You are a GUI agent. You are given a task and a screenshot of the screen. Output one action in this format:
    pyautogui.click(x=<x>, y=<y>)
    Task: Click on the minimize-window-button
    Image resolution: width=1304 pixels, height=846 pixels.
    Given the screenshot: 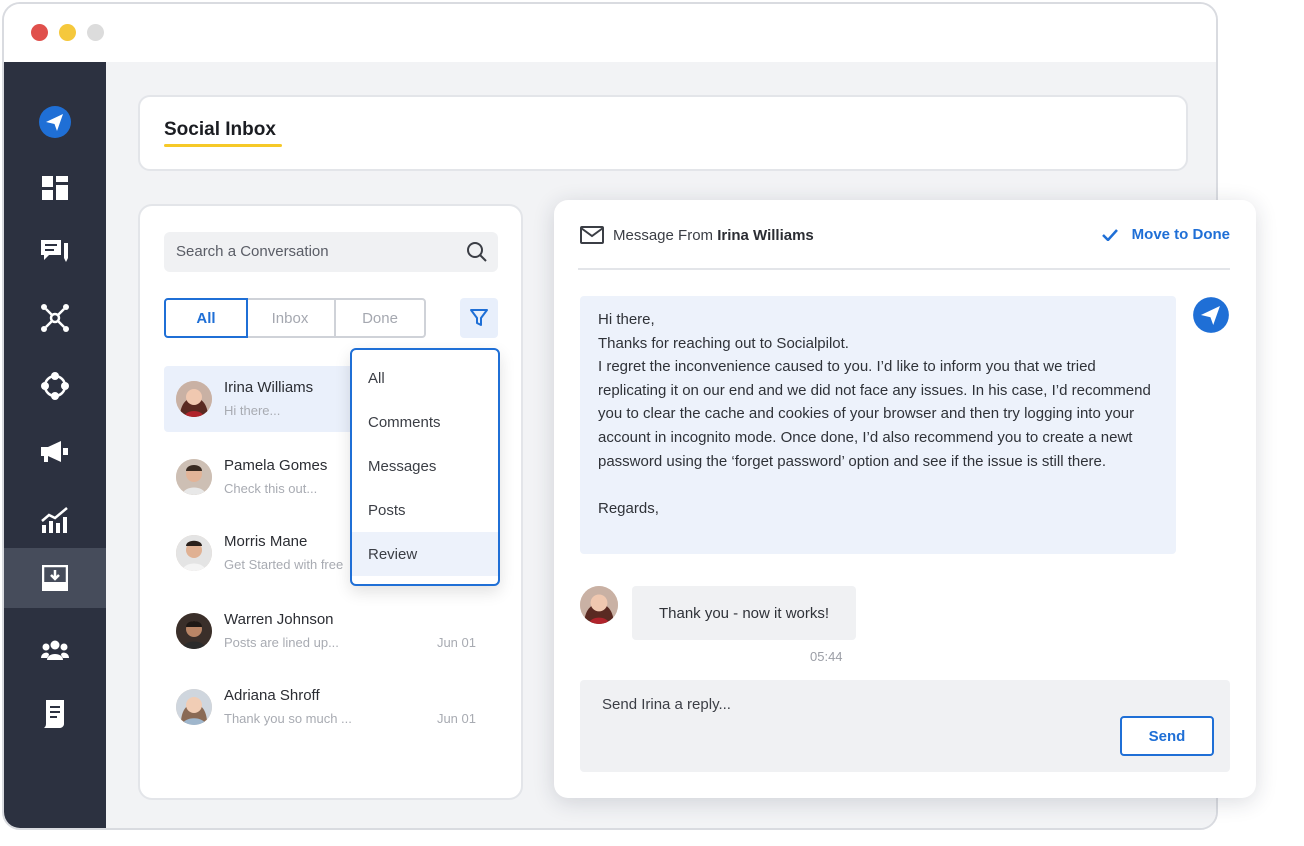 What is the action you would take?
    pyautogui.click(x=67, y=32)
    